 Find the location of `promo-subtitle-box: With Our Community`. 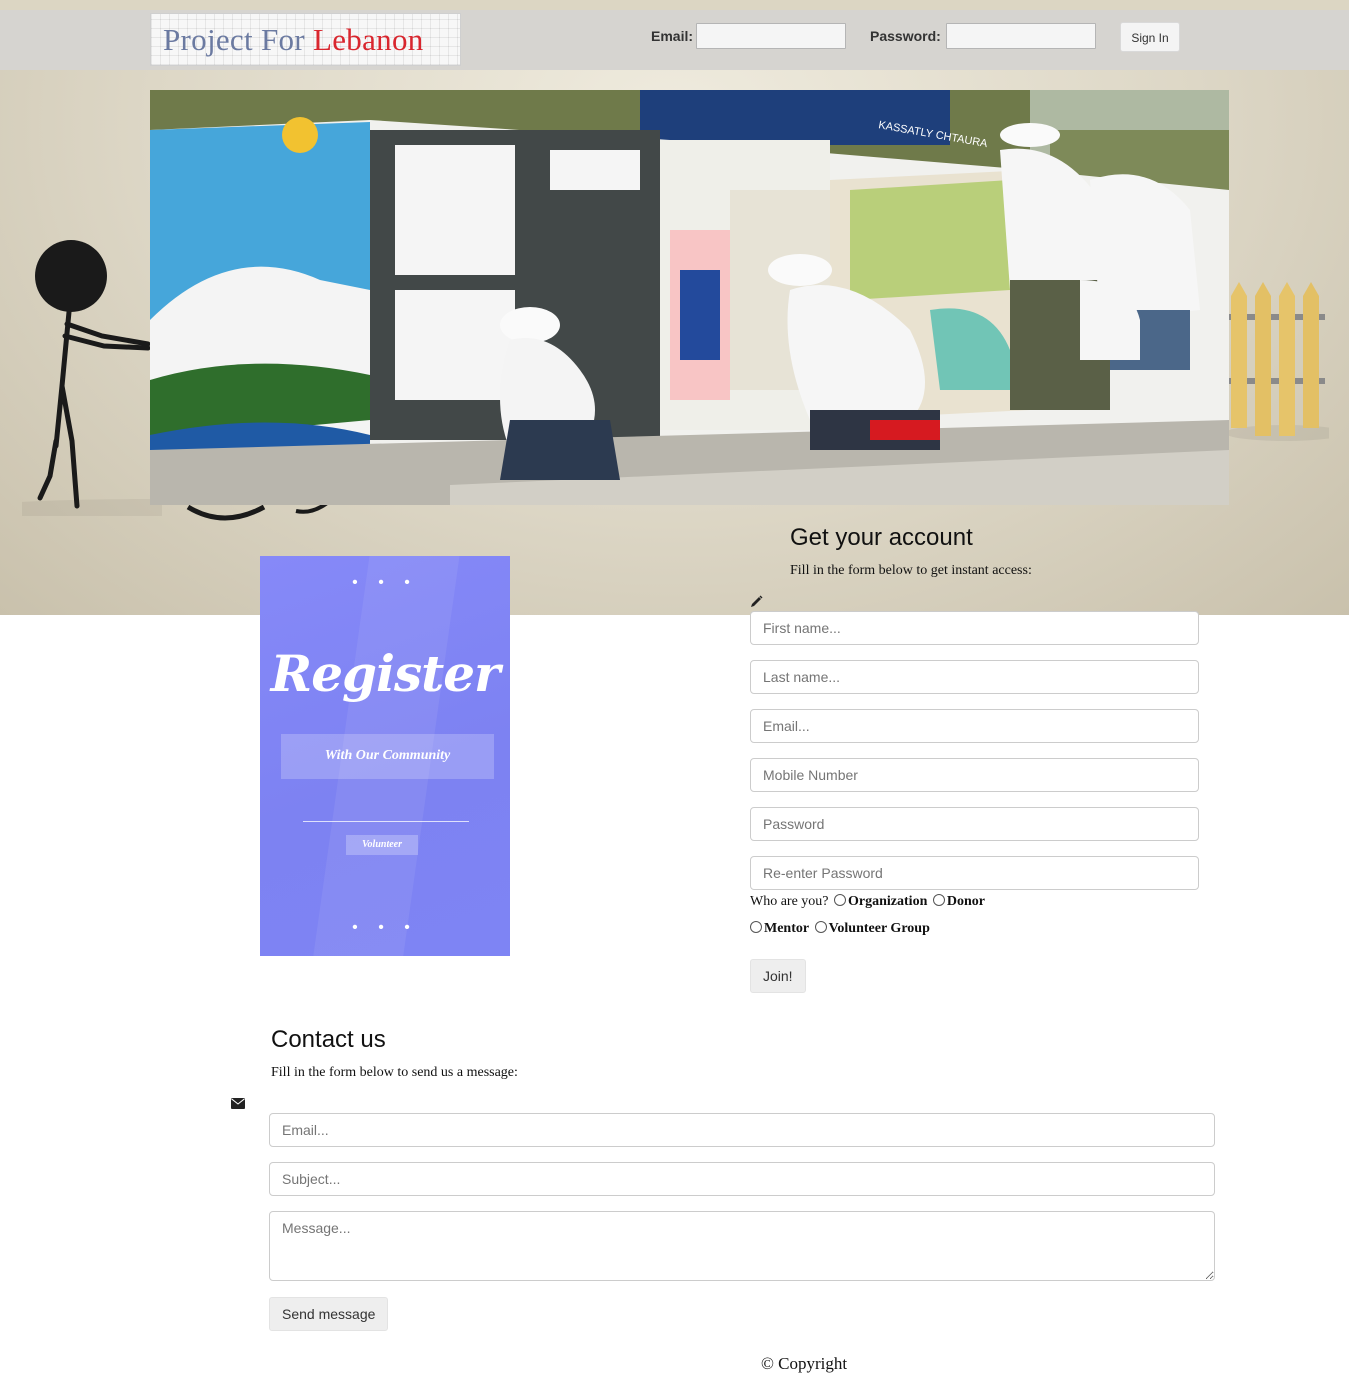

promo-subtitle-box: With Our Community is located at coordinates (387, 756).